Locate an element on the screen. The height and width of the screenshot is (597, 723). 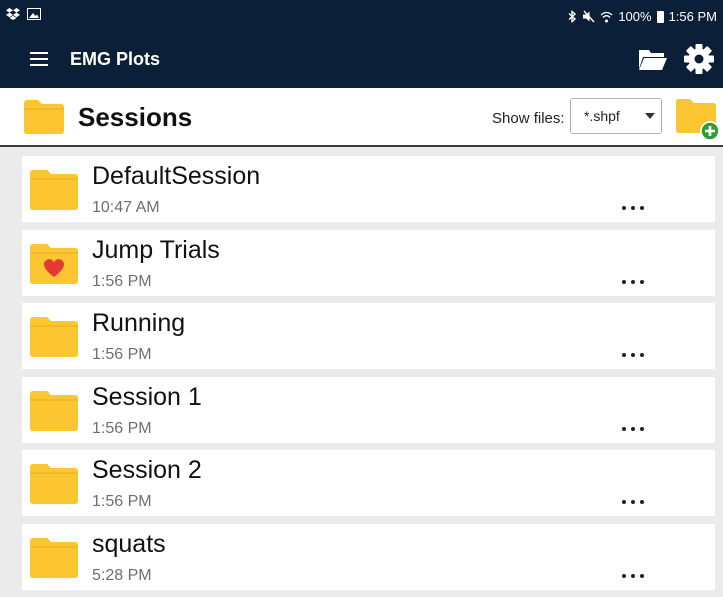
file-filter-select: *.shpf is located at coordinates (616, 116).